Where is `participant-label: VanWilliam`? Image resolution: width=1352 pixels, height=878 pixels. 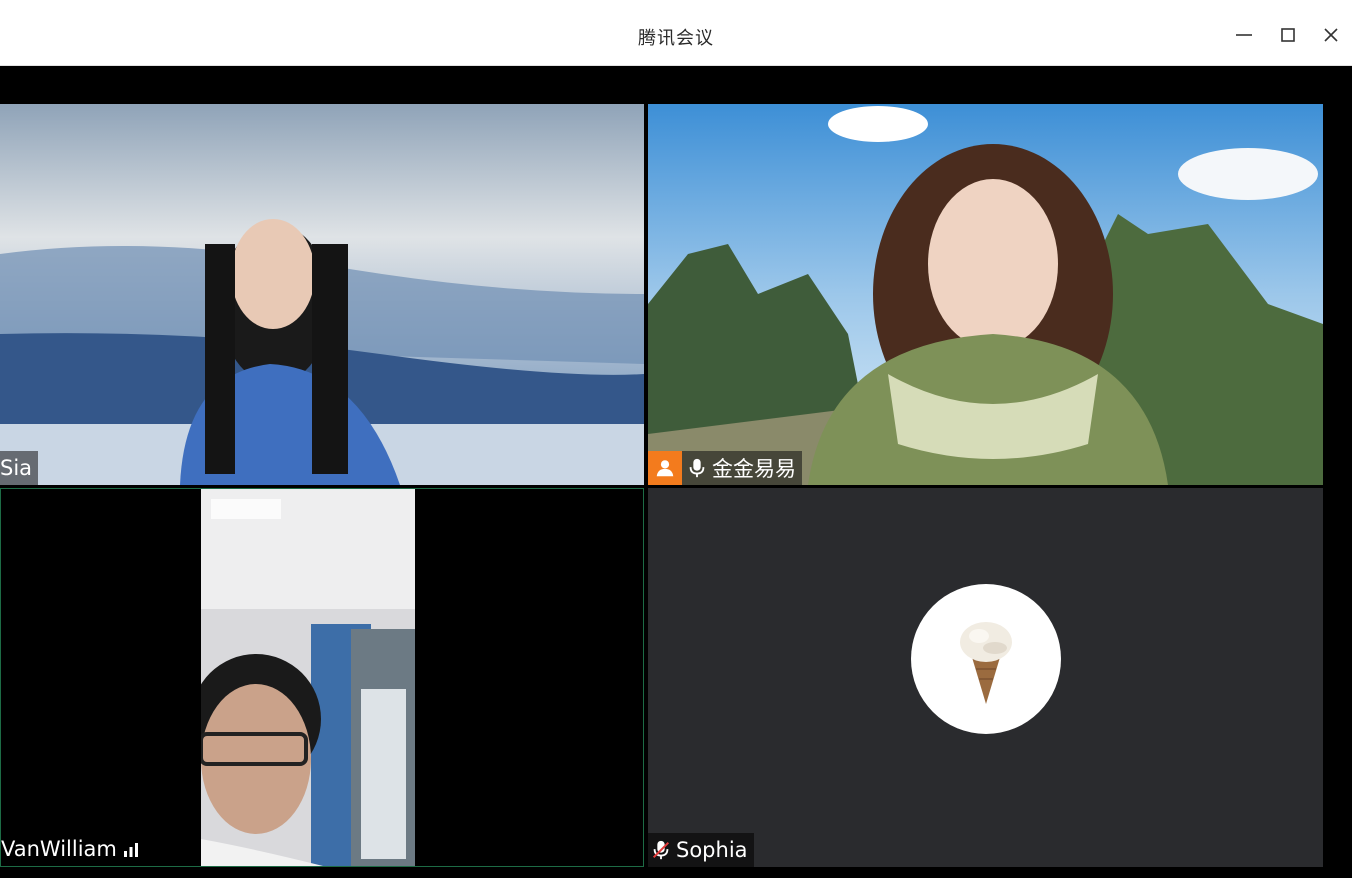 participant-label: VanWilliam is located at coordinates (74, 849).